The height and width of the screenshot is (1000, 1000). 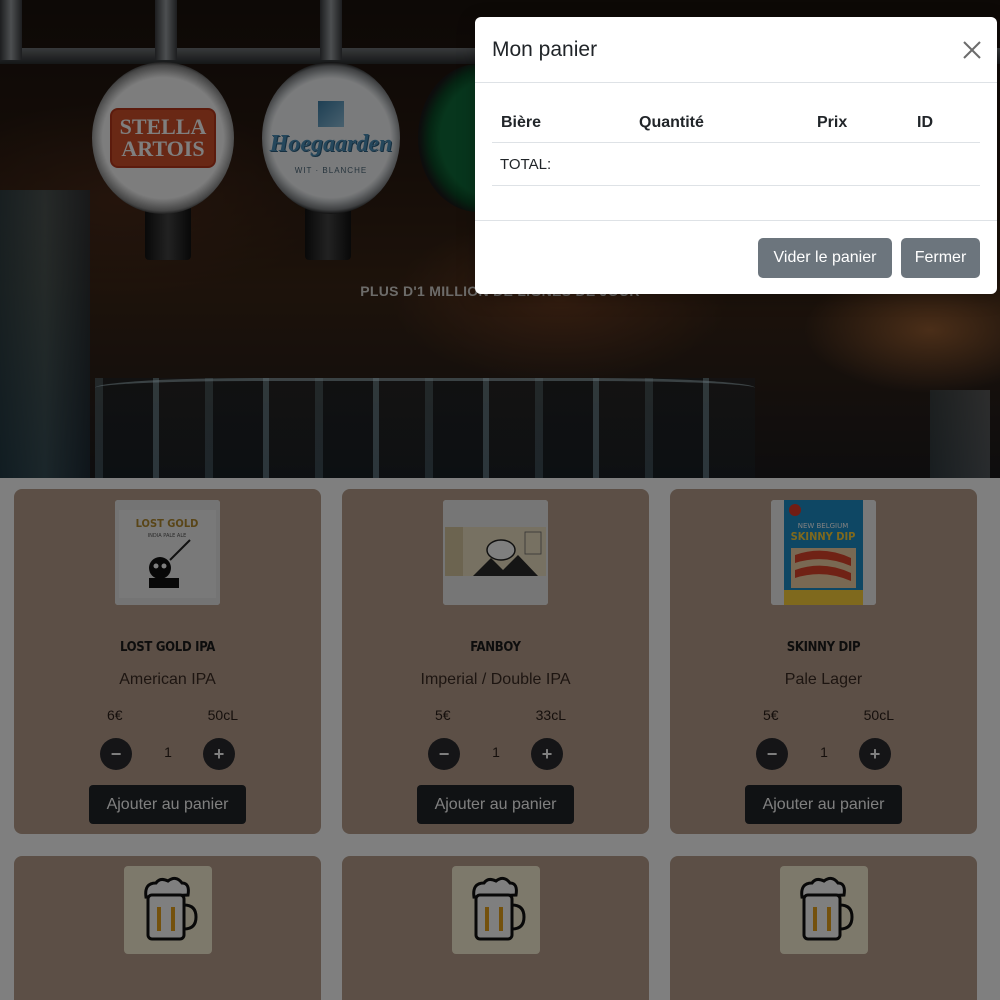 I want to click on modal-footer: Vider le panier Fermer, so click(x=736, y=257).